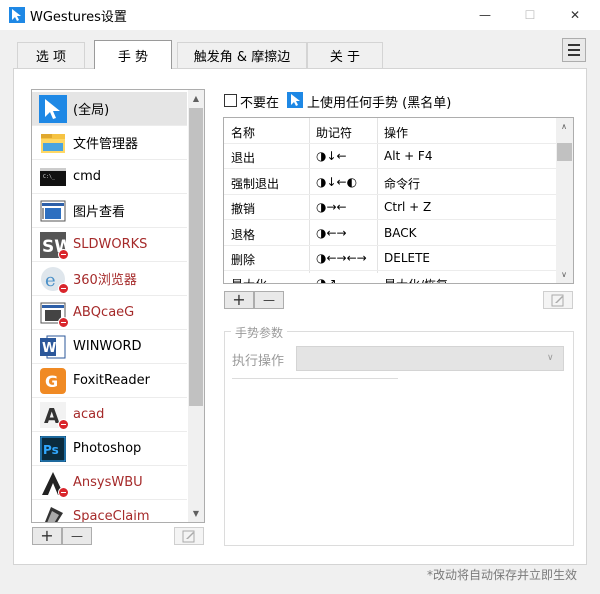  Describe the element at coordinates (575, 15) in the screenshot. I see `close-button: ✕` at that location.